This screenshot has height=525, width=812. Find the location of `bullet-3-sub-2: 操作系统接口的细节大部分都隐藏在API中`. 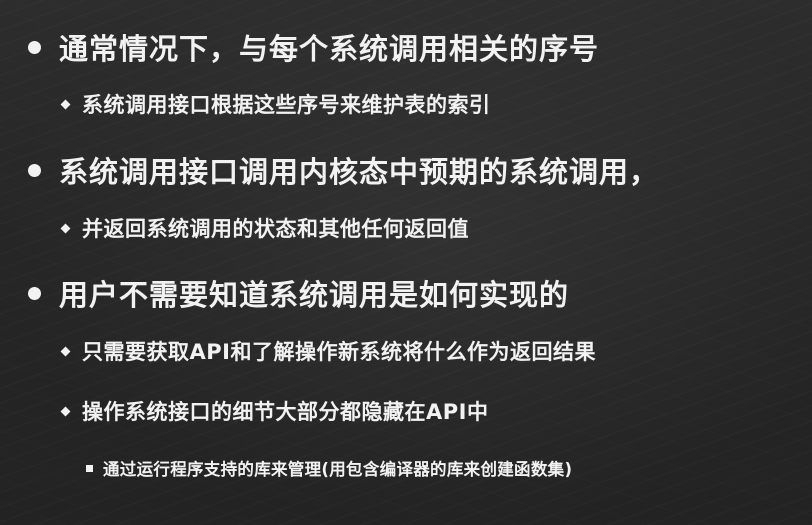

bullet-3-sub-2: 操作系统接口的细节大部分都隐藏在API中 is located at coordinates (274, 411).